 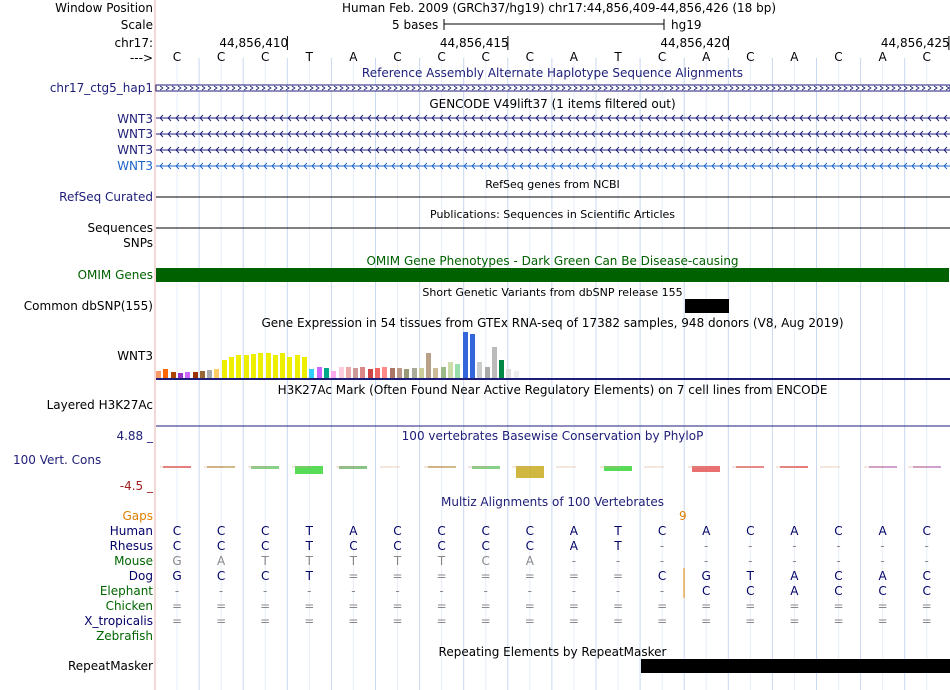 I want to click on omim-track-label: OMIM Genes, so click(x=115, y=275).